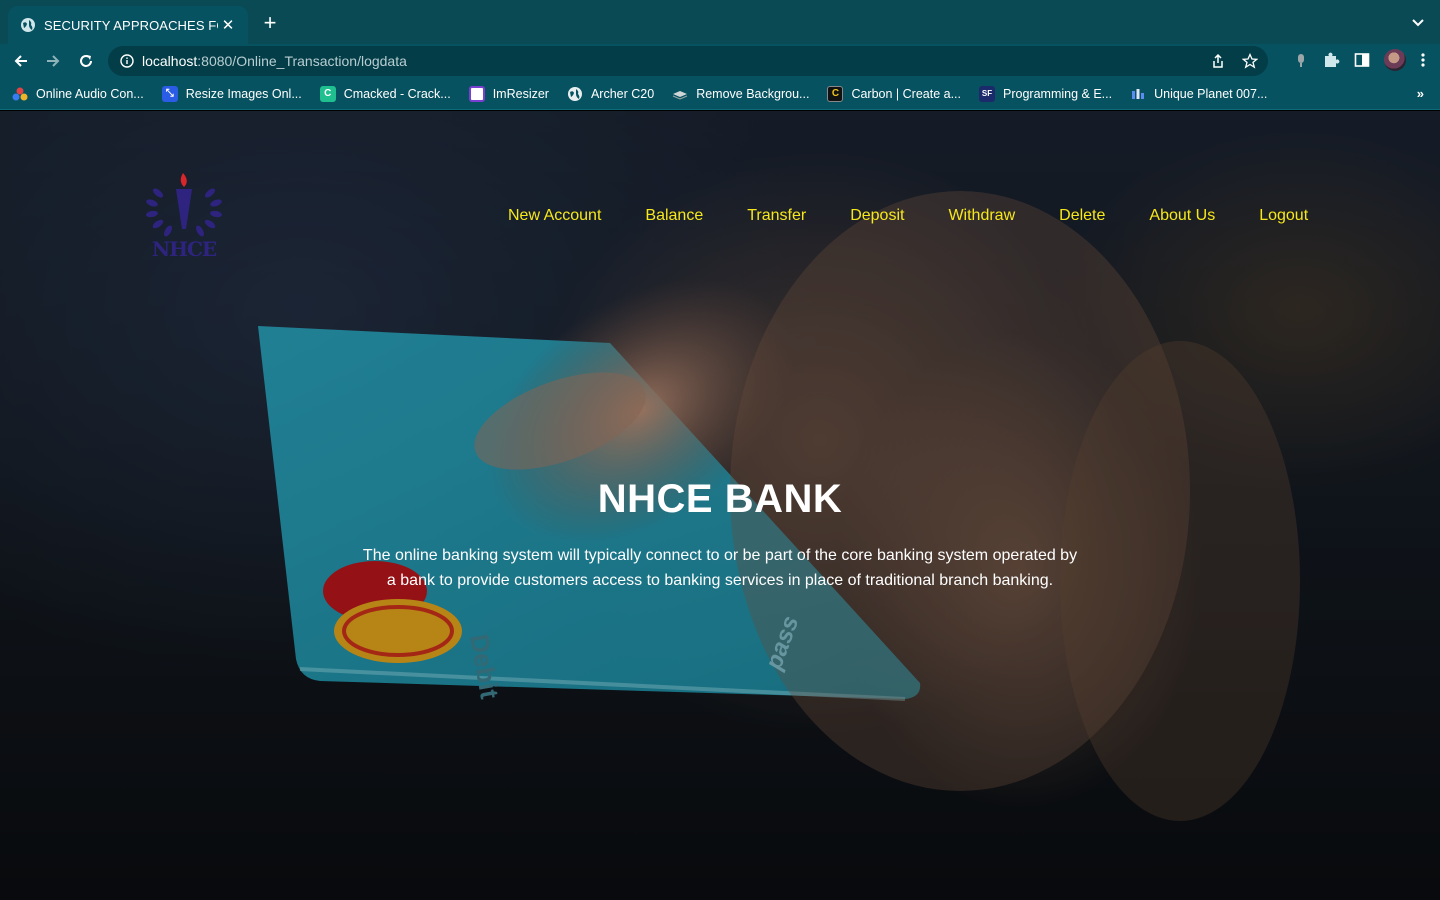 The height and width of the screenshot is (900, 1440). I want to click on reload-icon, so click(86, 61).